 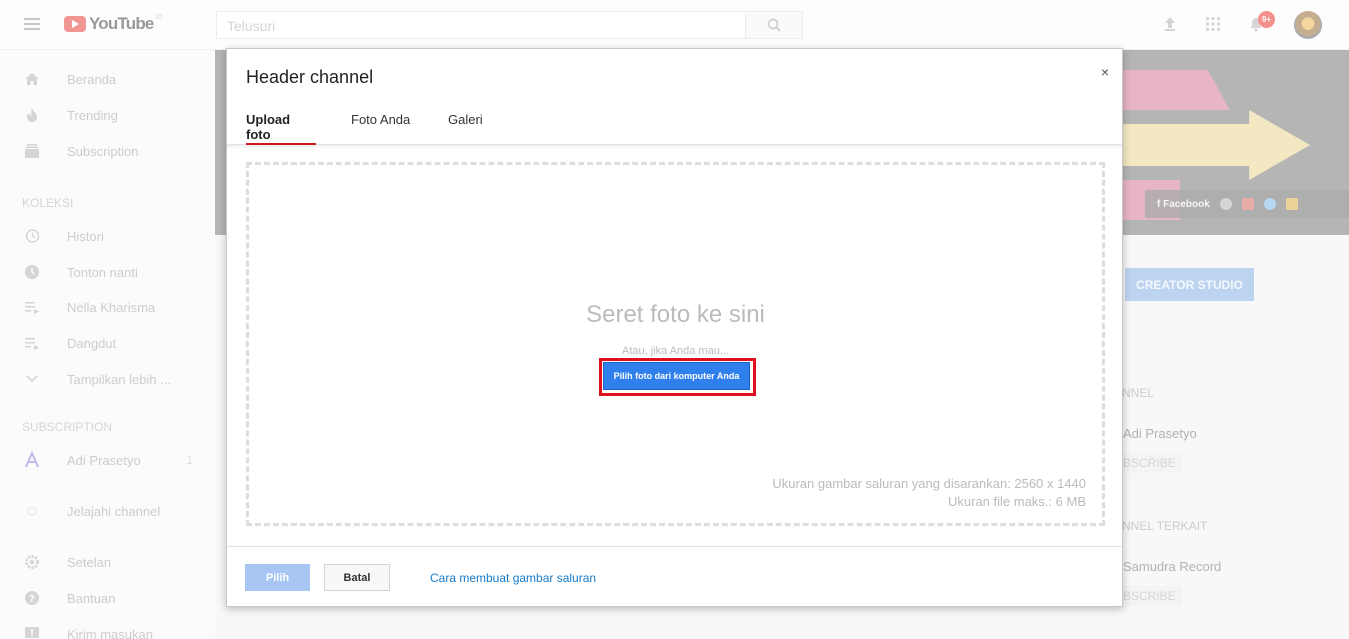 What do you see at coordinates (357, 577) in the screenshot?
I see `cancel-button: Batal` at bounding box center [357, 577].